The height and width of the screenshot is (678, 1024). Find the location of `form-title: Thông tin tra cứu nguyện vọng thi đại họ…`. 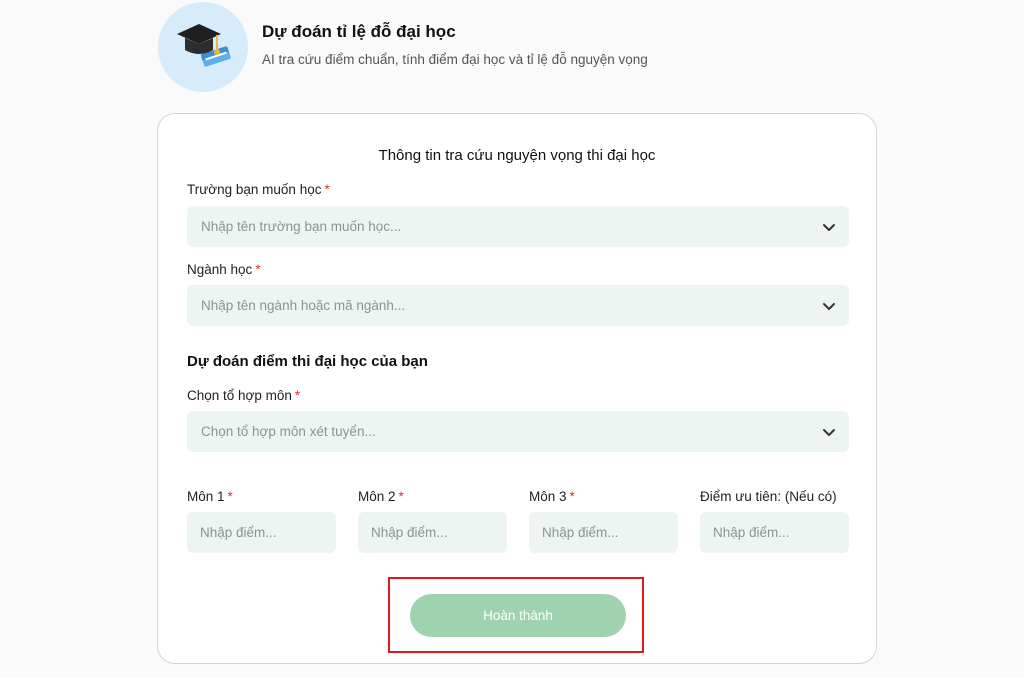

form-title: Thông tin tra cứu nguyện vọng thi đại họ… is located at coordinates (517, 155).